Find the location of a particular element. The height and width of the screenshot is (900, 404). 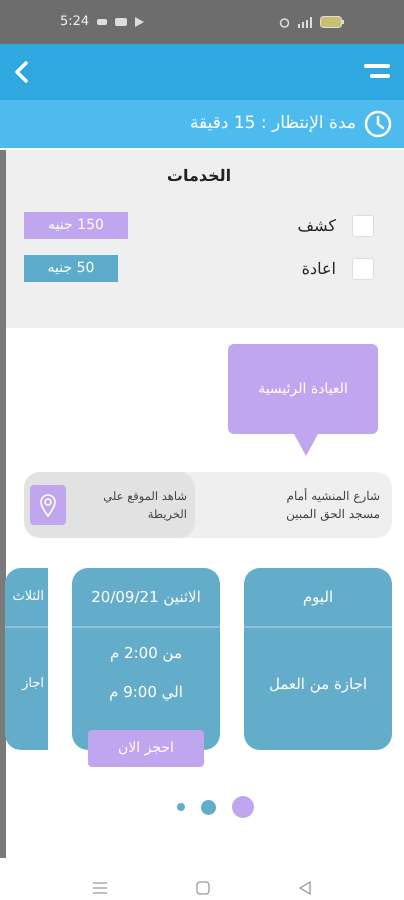

price-tag: 150 جنيه is located at coordinates (76, 225).